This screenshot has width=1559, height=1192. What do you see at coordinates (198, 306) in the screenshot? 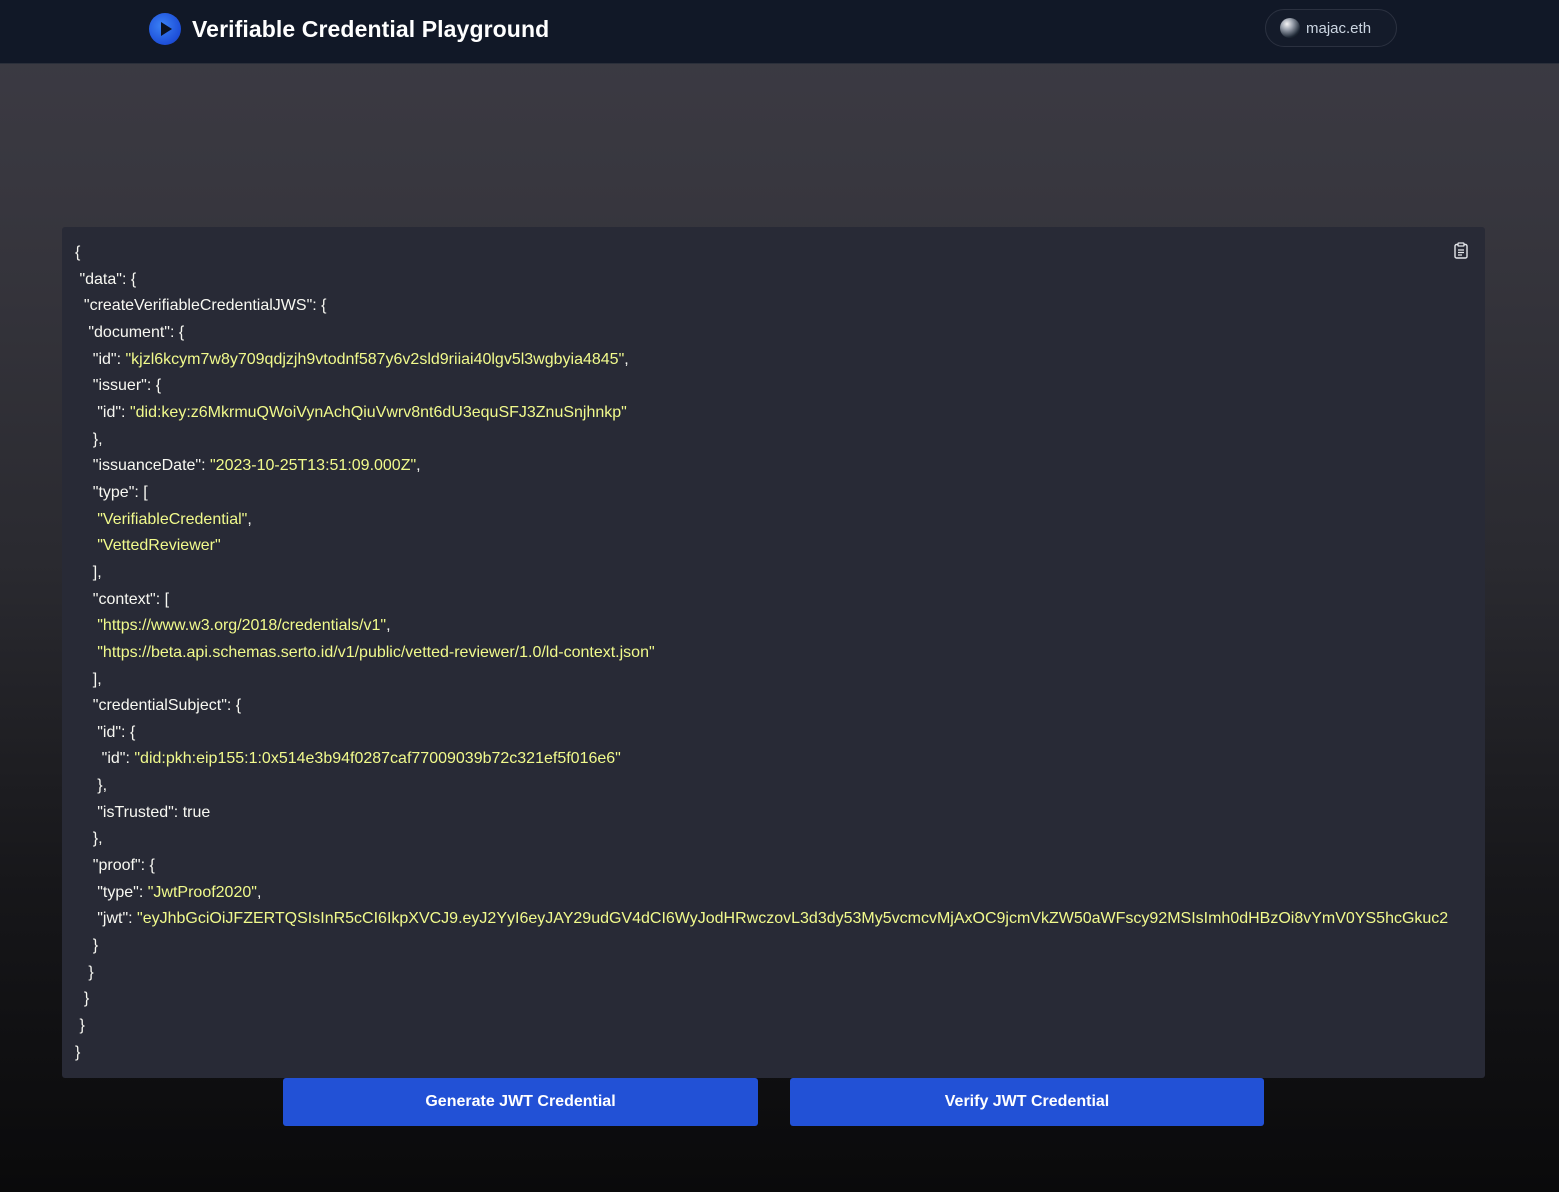
I see `json-key: "createVerifiableCredentialJWS"` at bounding box center [198, 306].